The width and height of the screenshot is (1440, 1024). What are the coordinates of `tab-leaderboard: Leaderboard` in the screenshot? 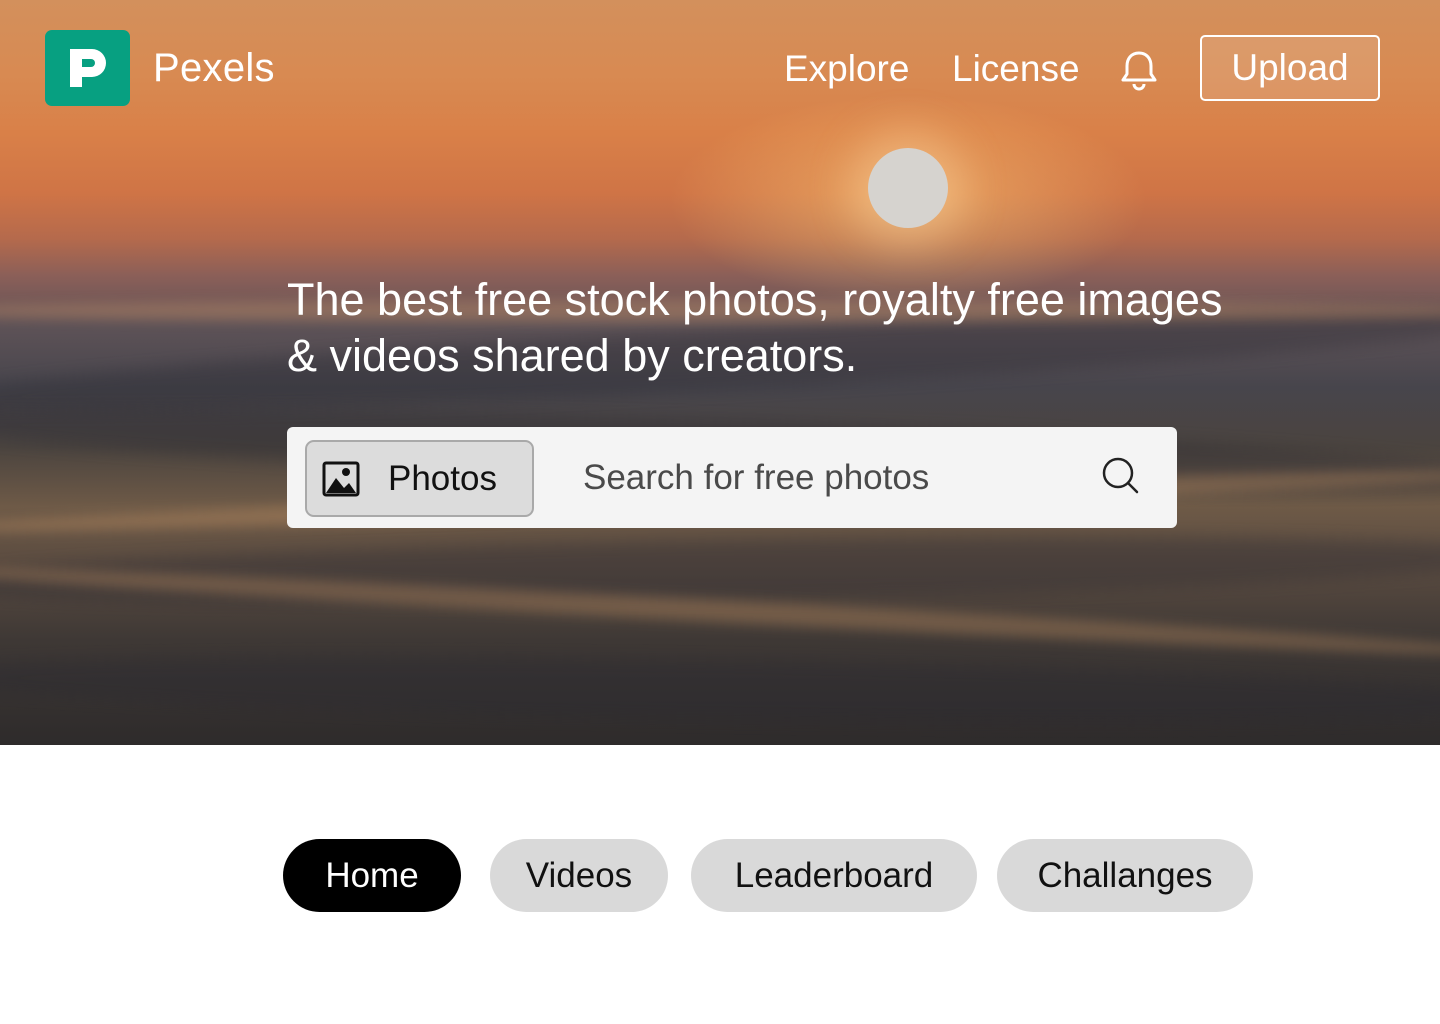 It's located at (834, 875).